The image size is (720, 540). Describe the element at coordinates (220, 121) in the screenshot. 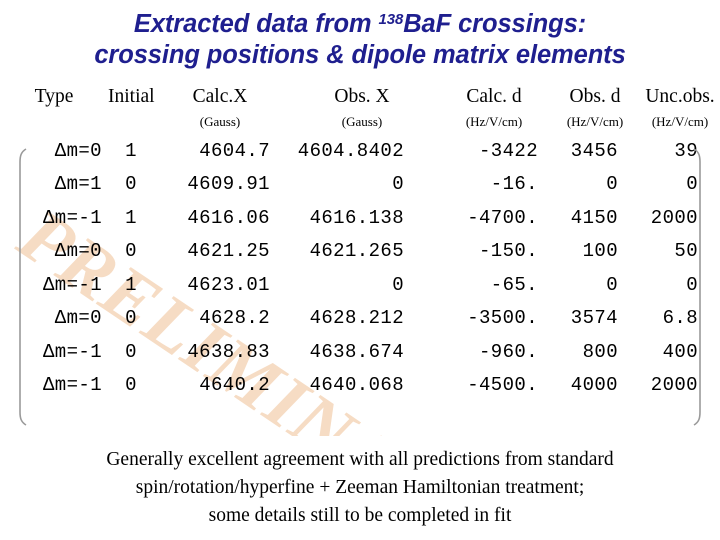

I see `column-unit-calc-x: (Gauss)` at that location.